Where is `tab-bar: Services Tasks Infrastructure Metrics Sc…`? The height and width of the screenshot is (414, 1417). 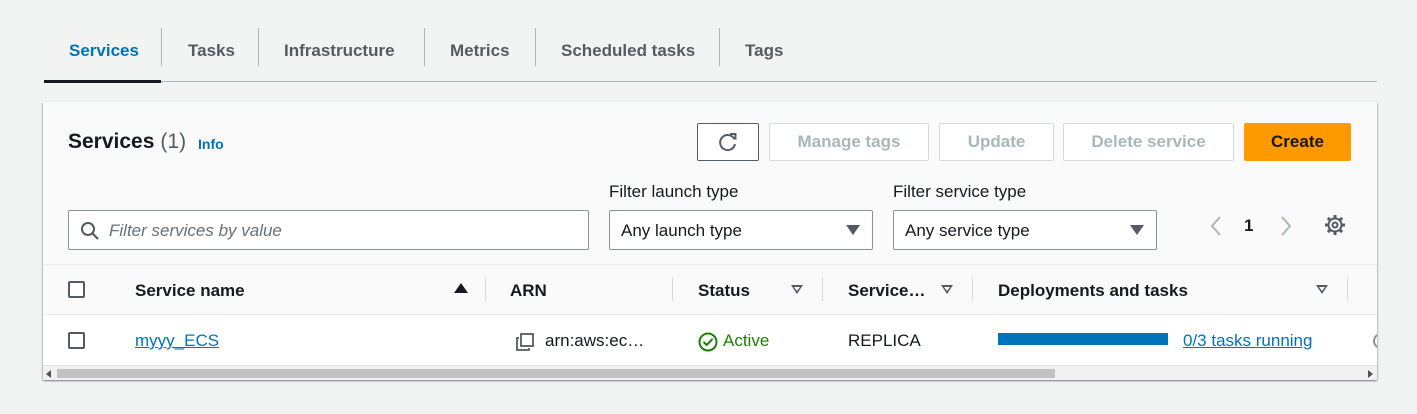
tab-bar: Services Tasks Infrastructure Metrics Sc… is located at coordinates (710, 52).